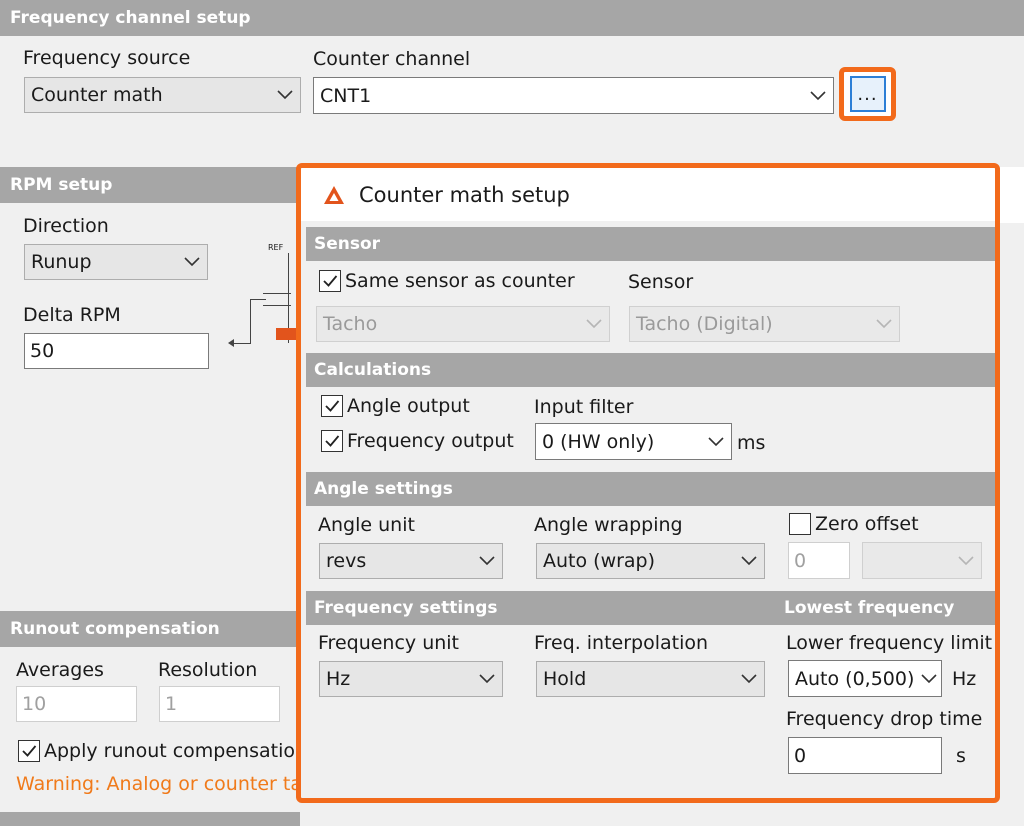  I want to click on zero-offset-checkbox: Zero offset, so click(854, 524).